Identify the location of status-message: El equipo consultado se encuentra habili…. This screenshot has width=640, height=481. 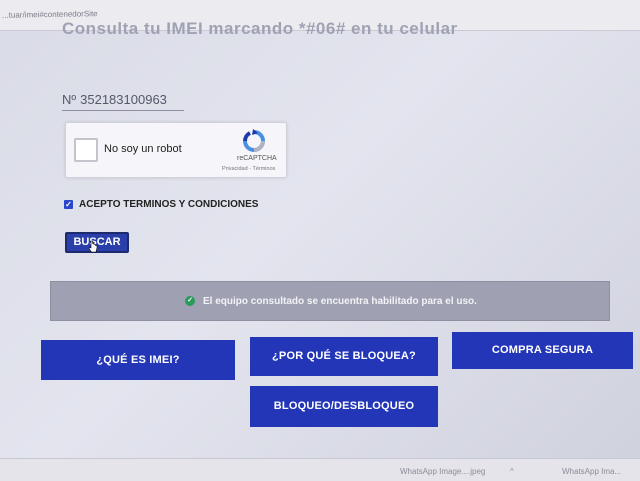
(340, 301).